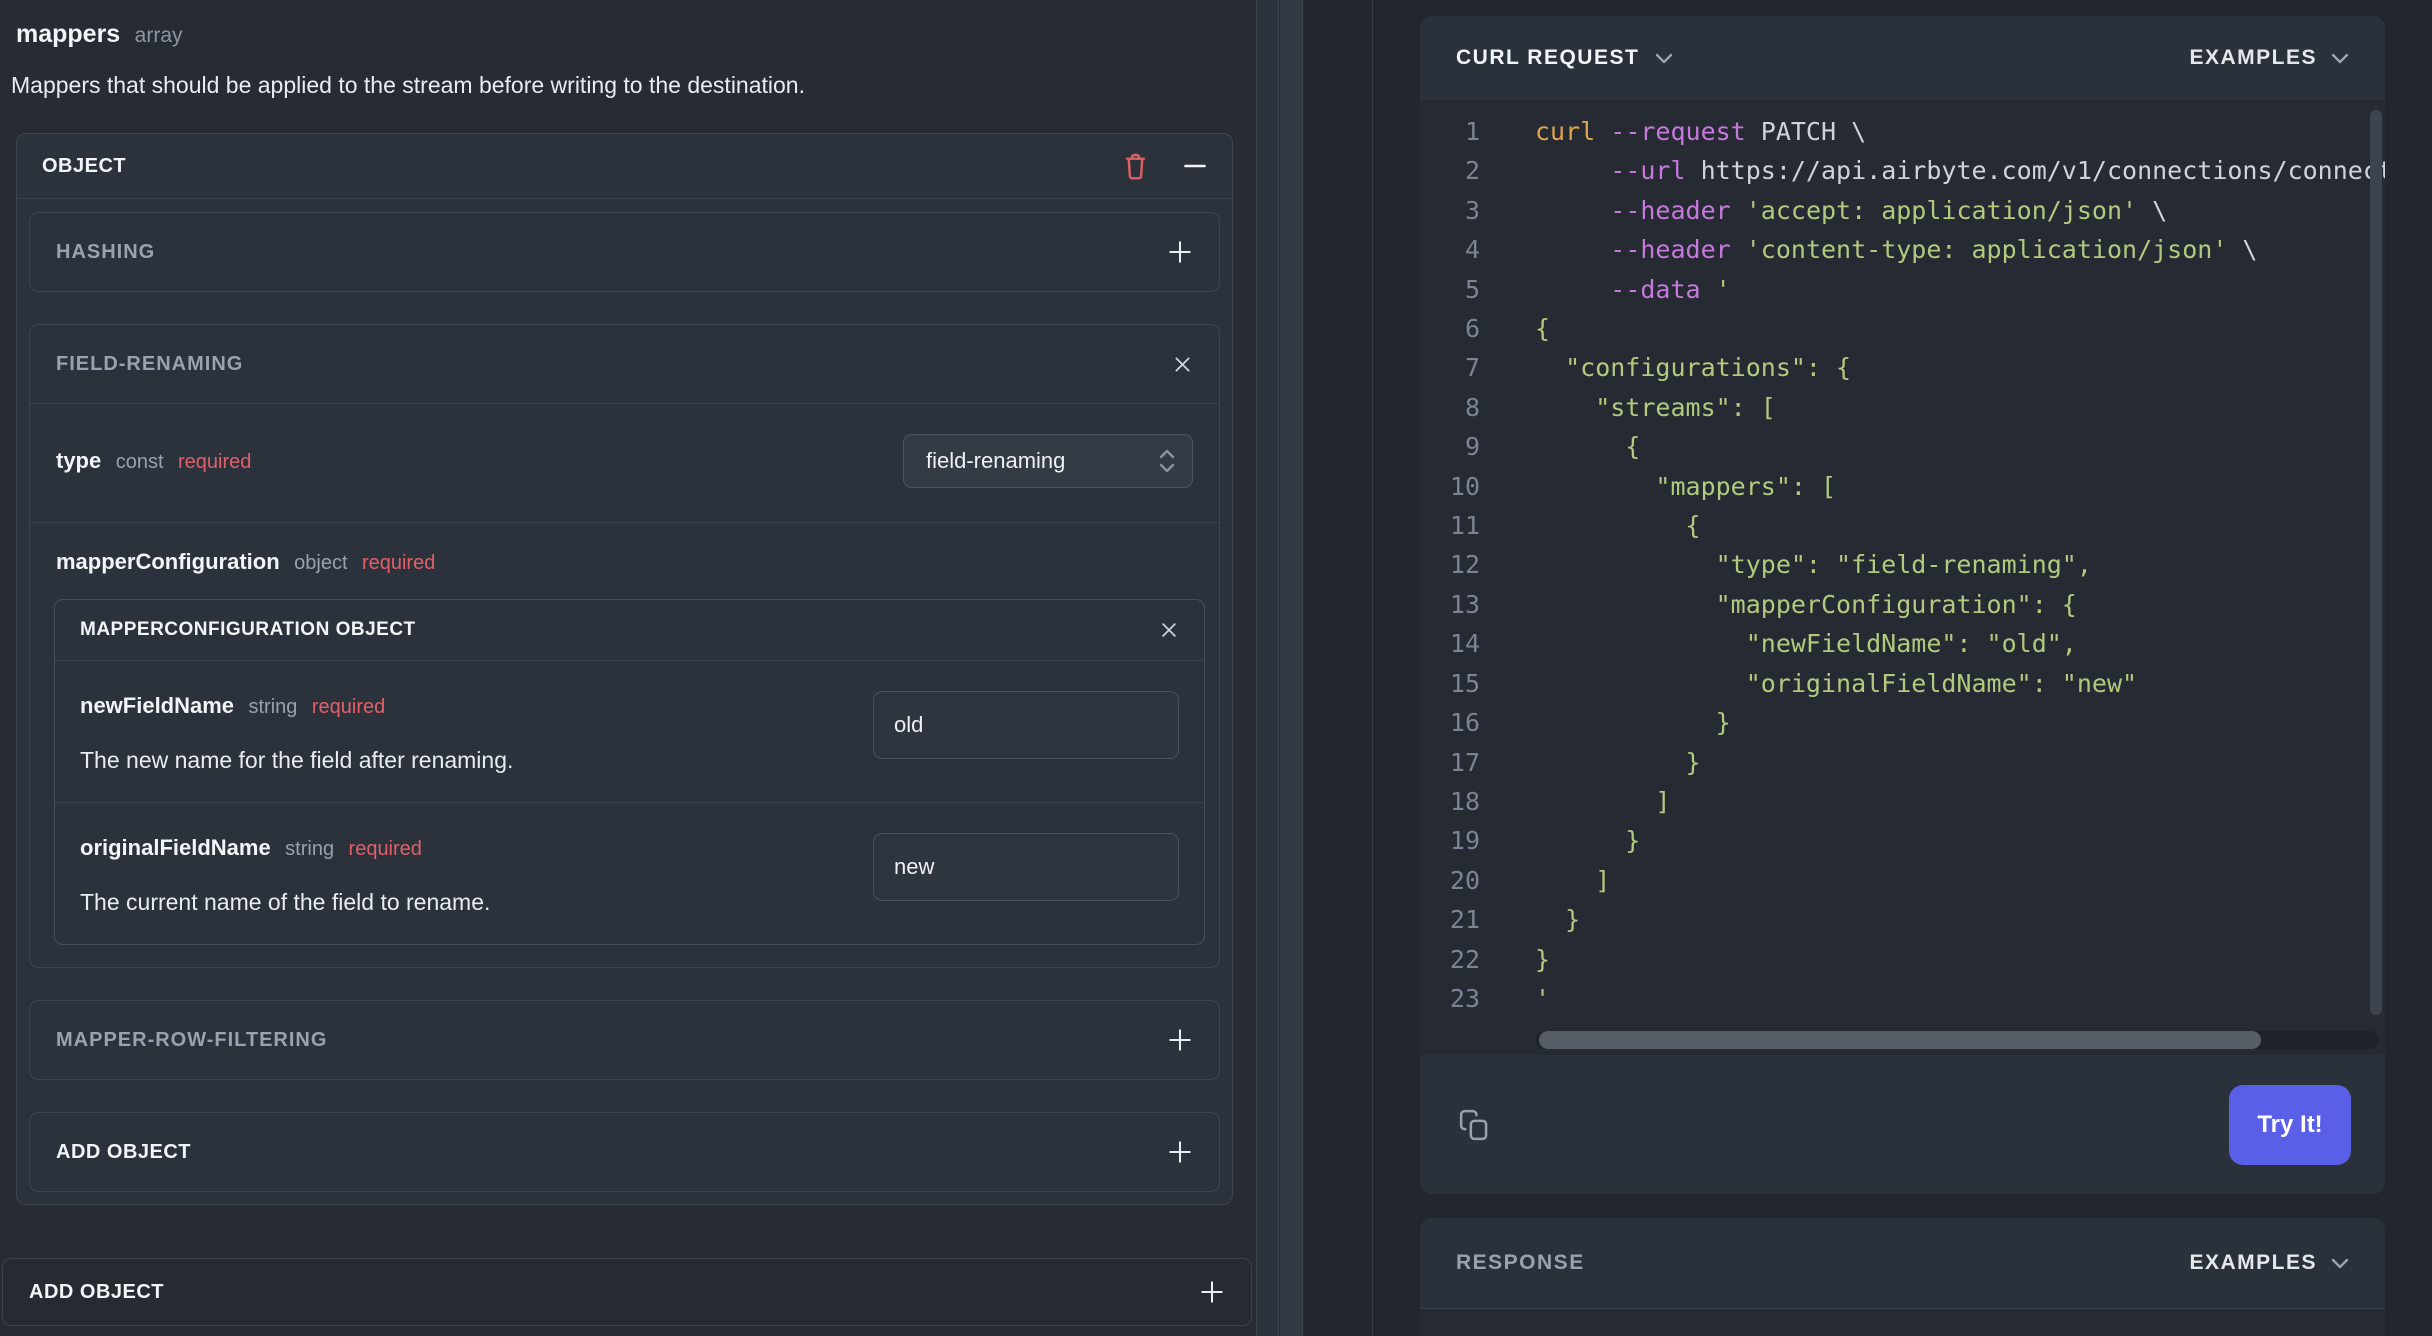 The height and width of the screenshot is (1336, 2432). Describe the element at coordinates (1902, 328) in the screenshot. I see `code-line: 6{` at that location.